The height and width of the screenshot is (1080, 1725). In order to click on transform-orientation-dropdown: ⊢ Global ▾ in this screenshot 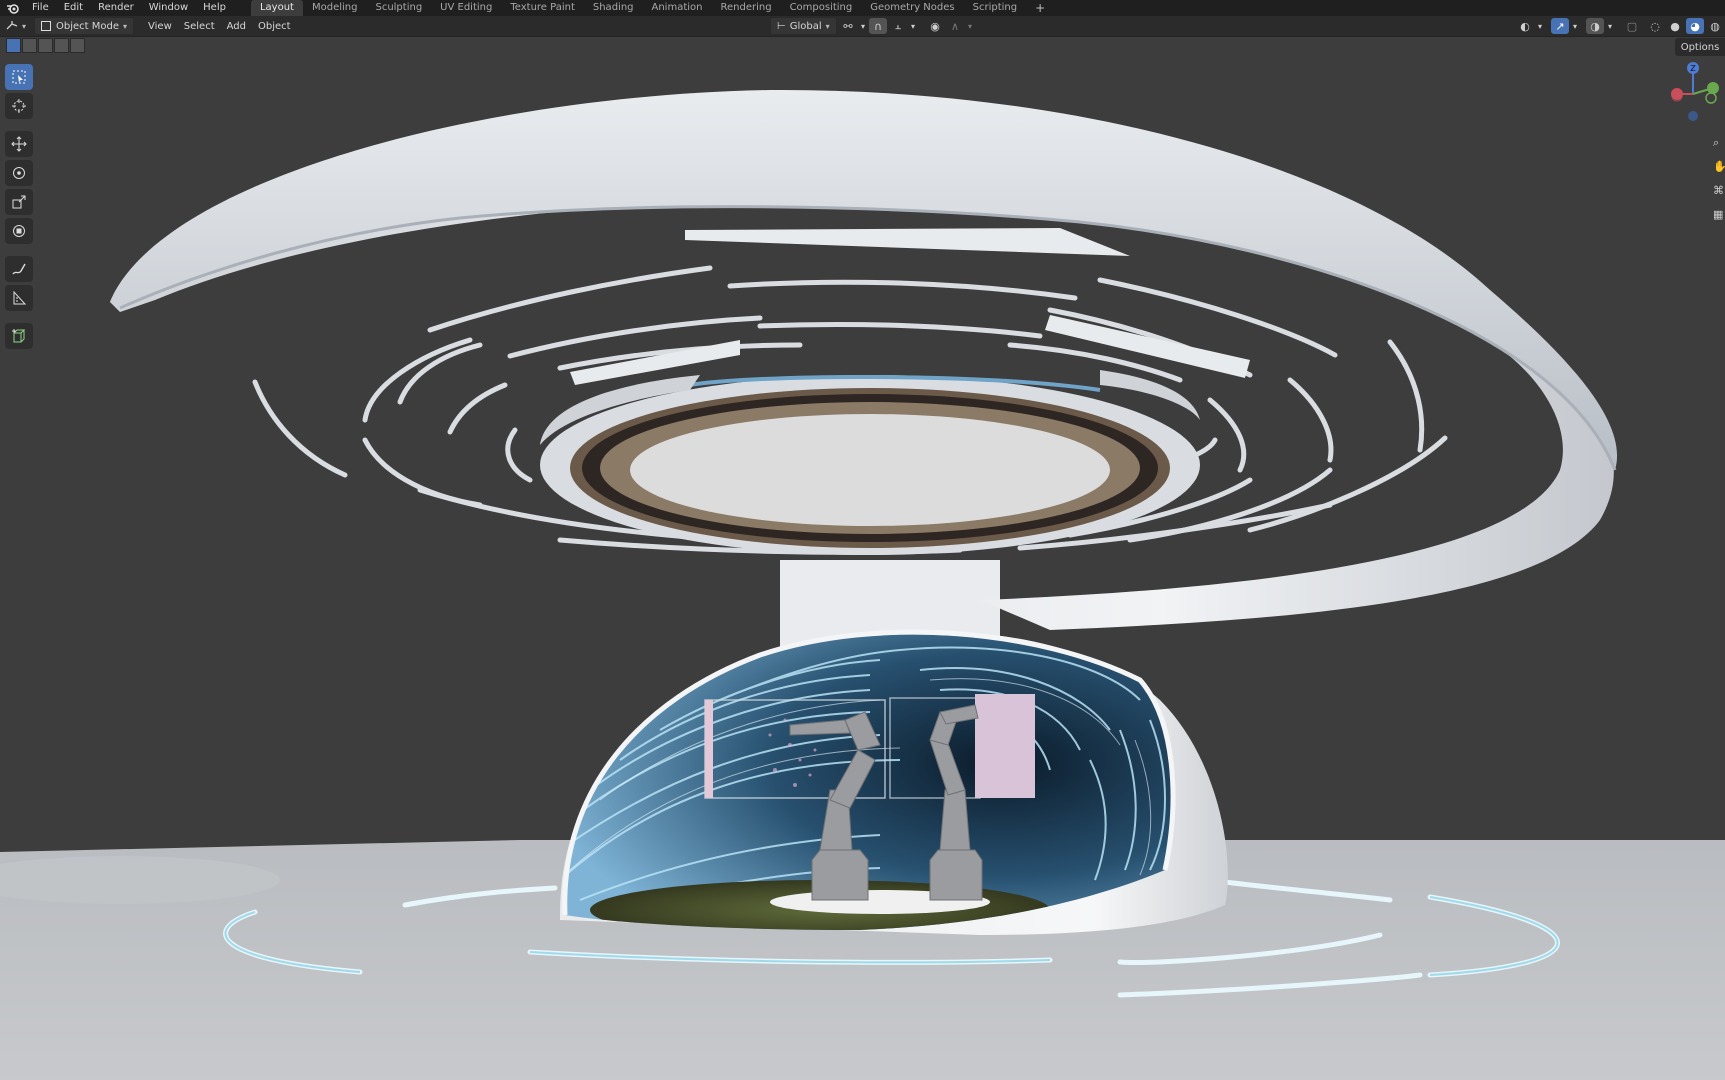, I will do `click(803, 26)`.